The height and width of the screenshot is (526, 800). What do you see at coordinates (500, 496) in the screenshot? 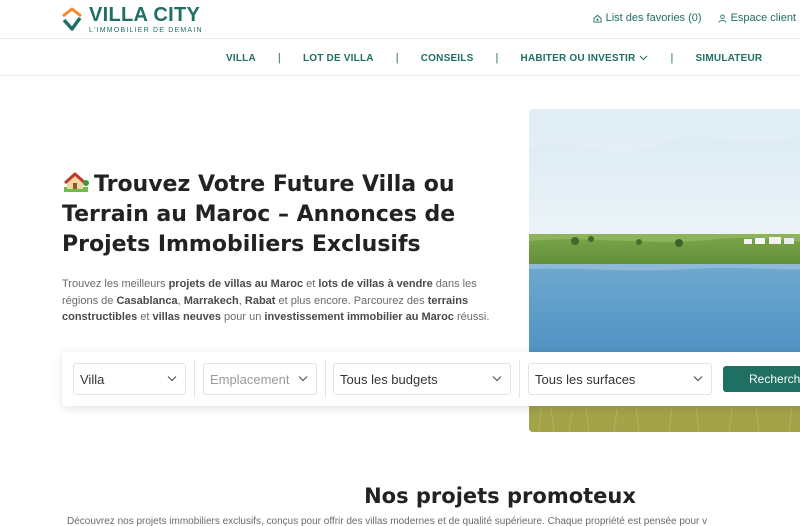
I see `projects-title: Nos projets promoteux` at bounding box center [500, 496].